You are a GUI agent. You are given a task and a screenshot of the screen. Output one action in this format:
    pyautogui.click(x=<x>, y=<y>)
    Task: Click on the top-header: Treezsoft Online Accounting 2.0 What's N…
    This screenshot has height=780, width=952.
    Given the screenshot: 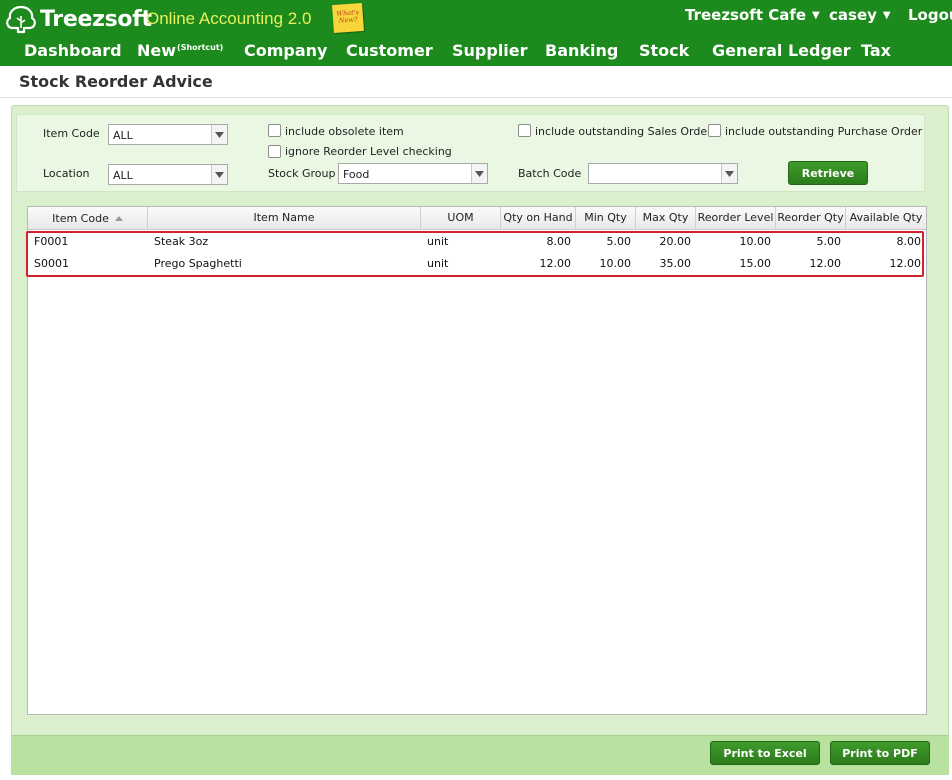 What is the action you would take?
    pyautogui.click(x=476, y=33)
    